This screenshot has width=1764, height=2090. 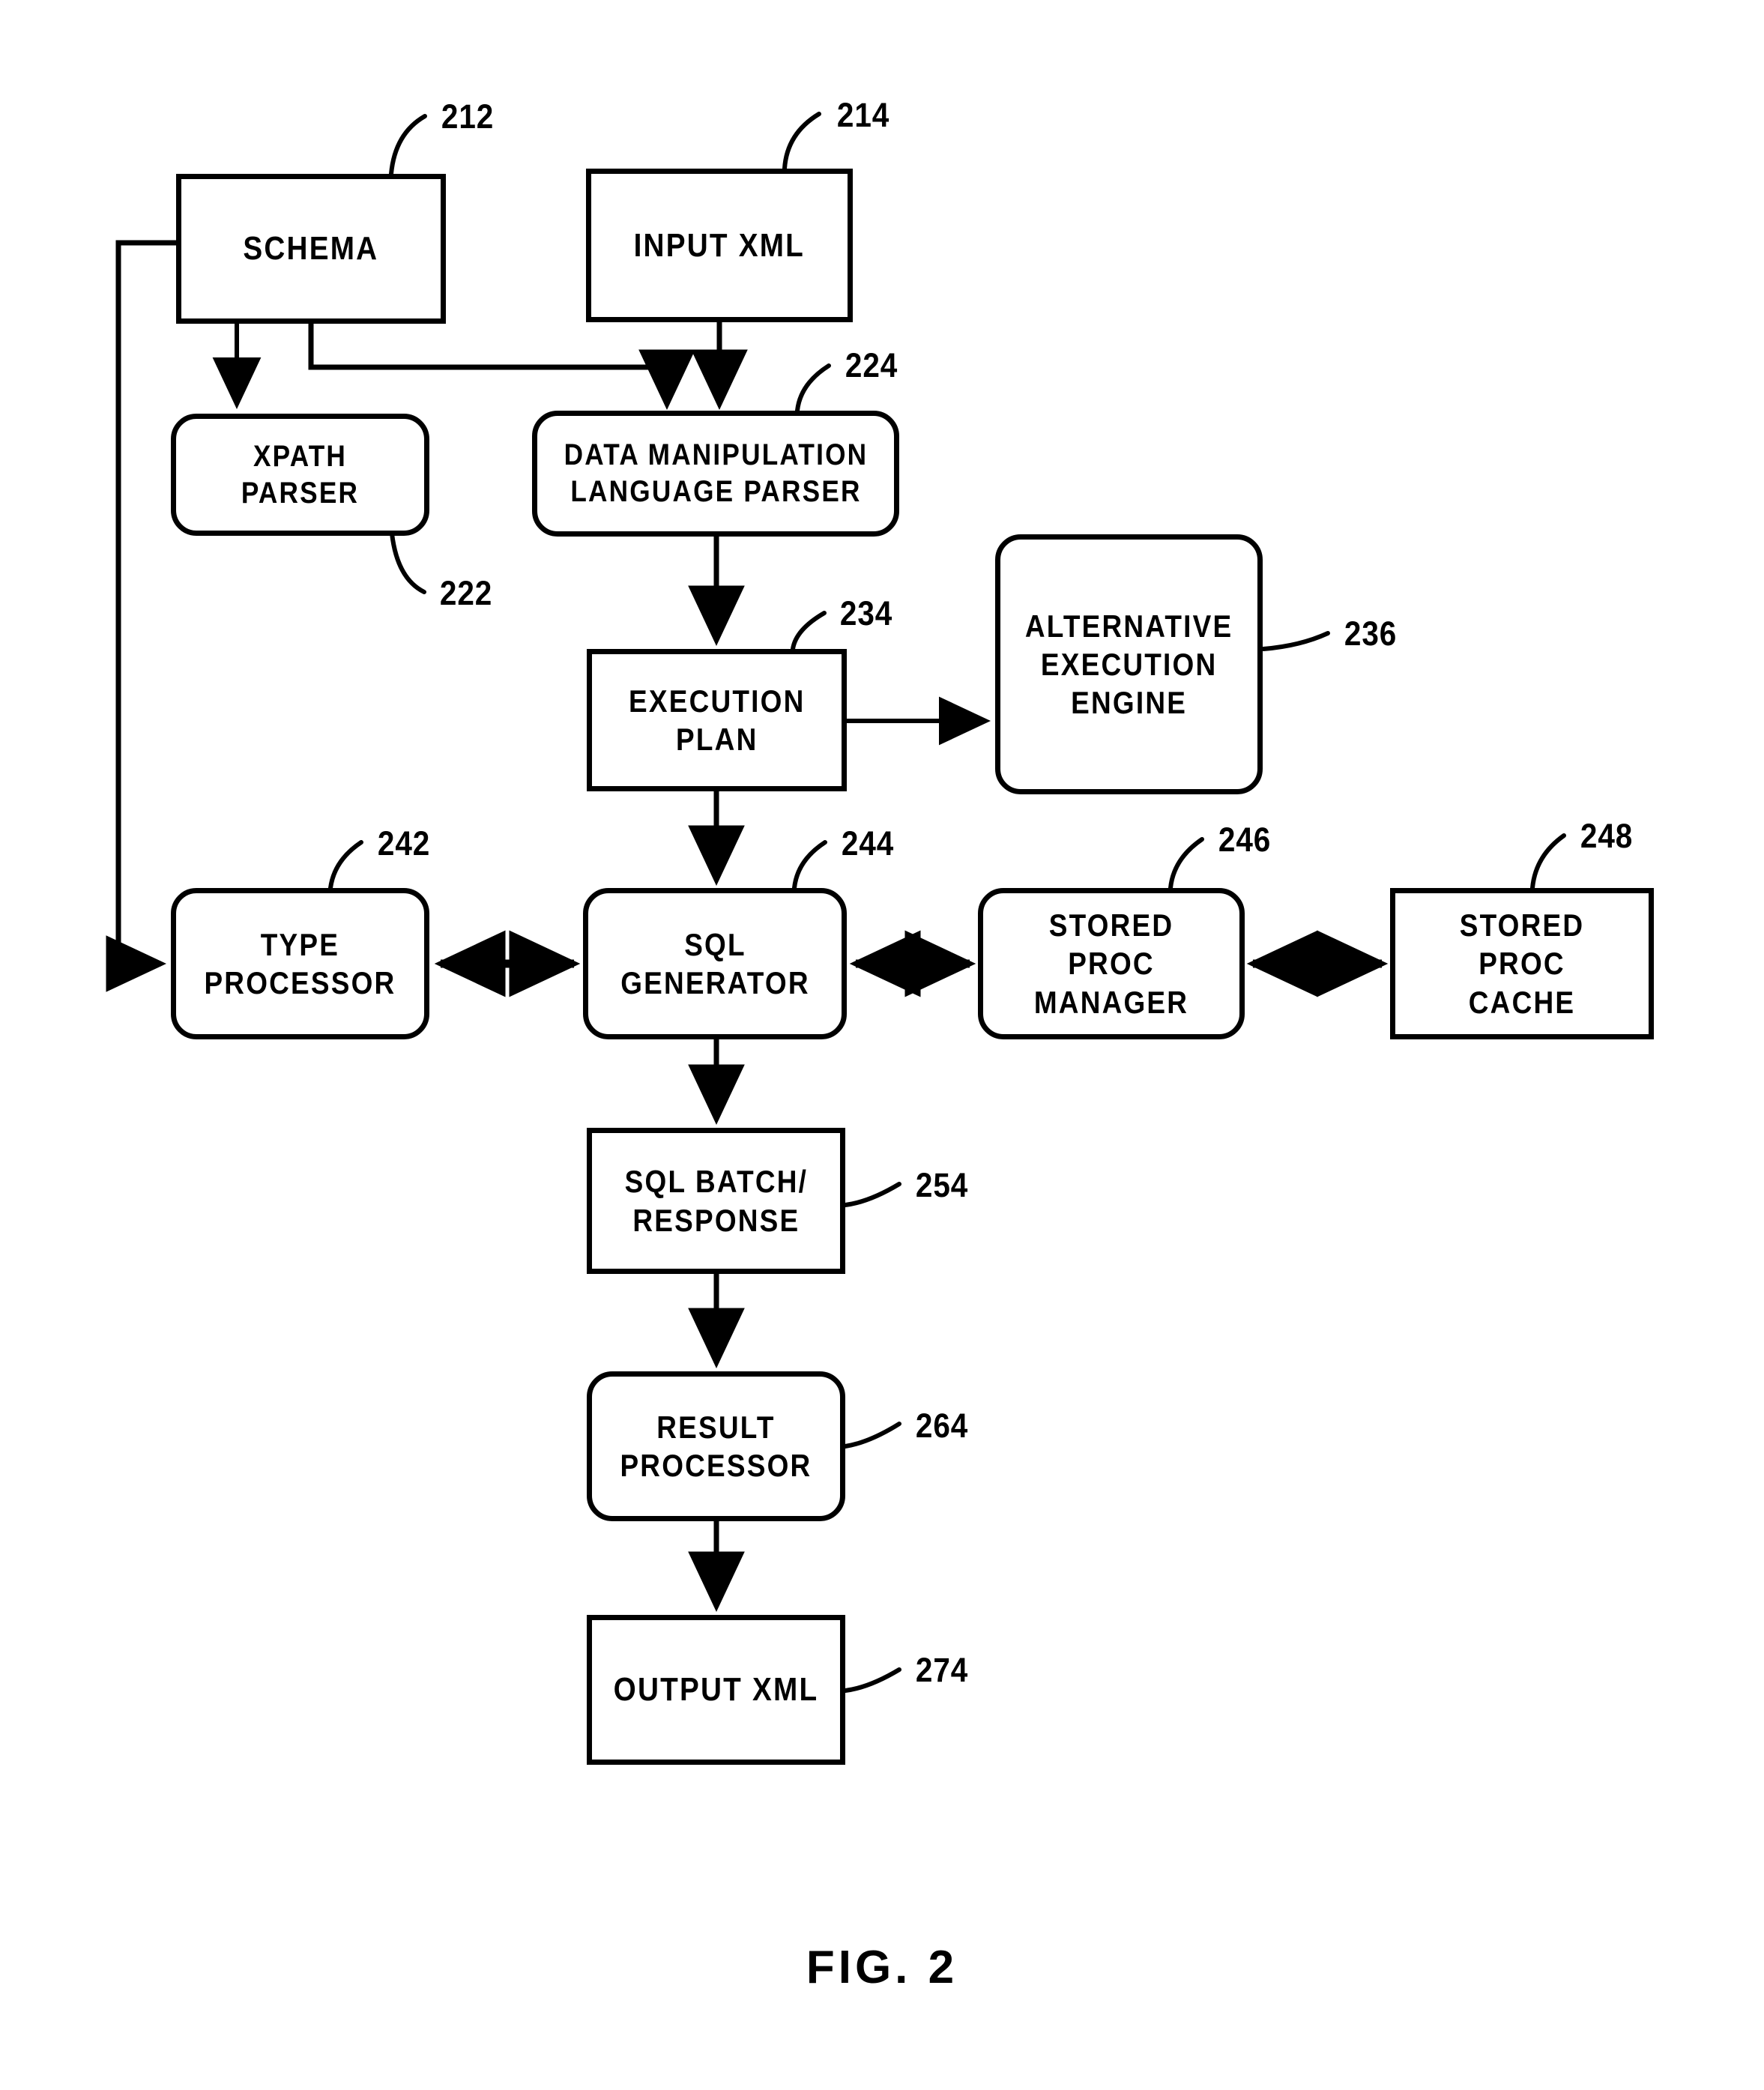 I want to click on node-schema-label: SCHEMA, so click(x=311, y=249).